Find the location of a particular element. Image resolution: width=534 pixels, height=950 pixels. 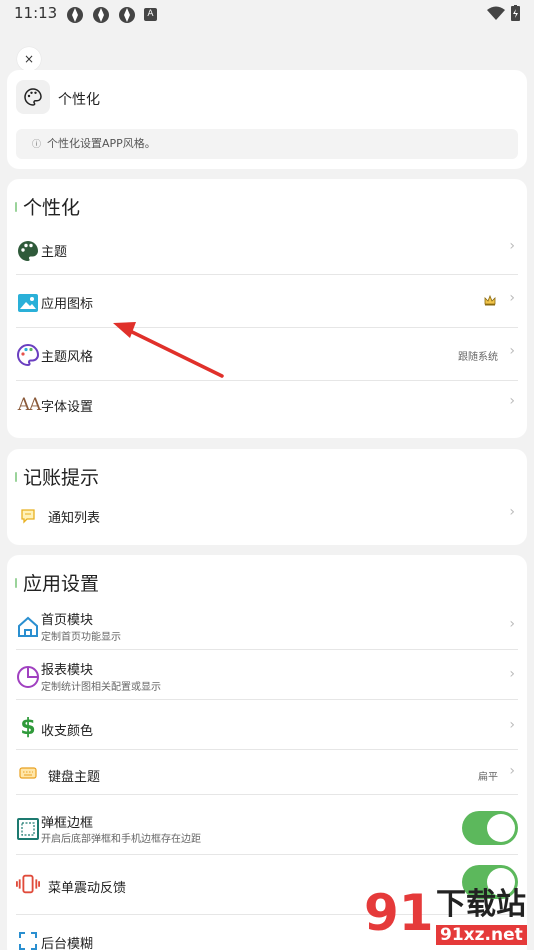

menu-vibration-label: 菜单震动反馈 is located at coordinates (87, 888).